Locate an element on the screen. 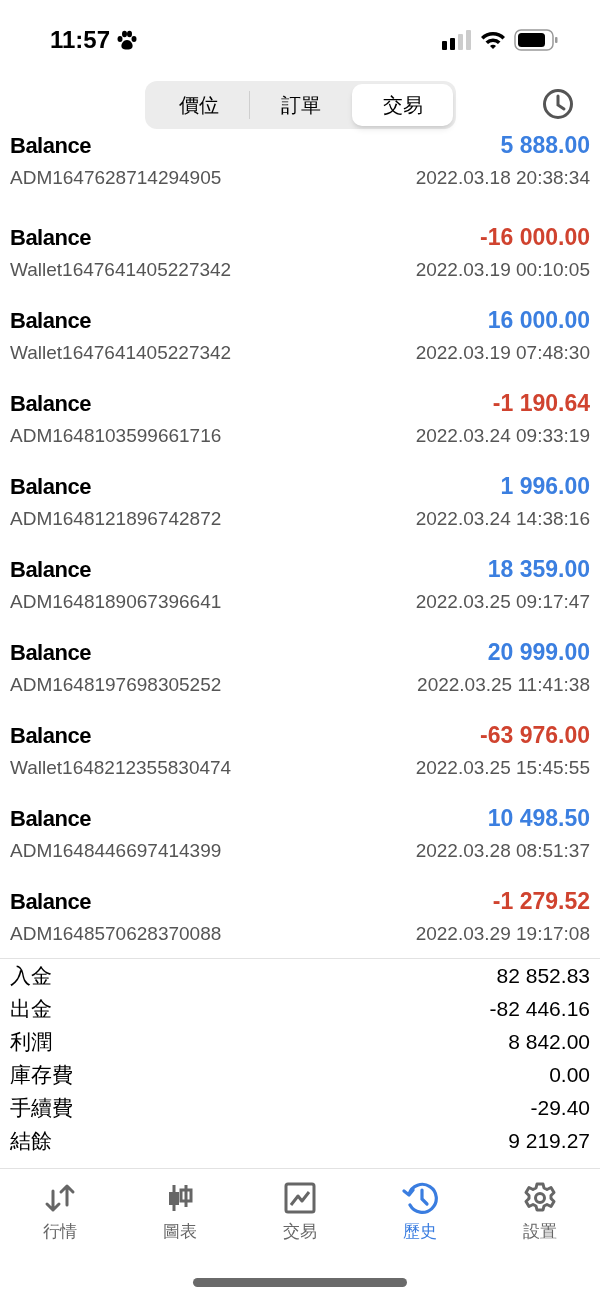 The width and height of the screenshot is (600, 1298). tab-bar-item: 行情 is located at coordinates (60, 1209).